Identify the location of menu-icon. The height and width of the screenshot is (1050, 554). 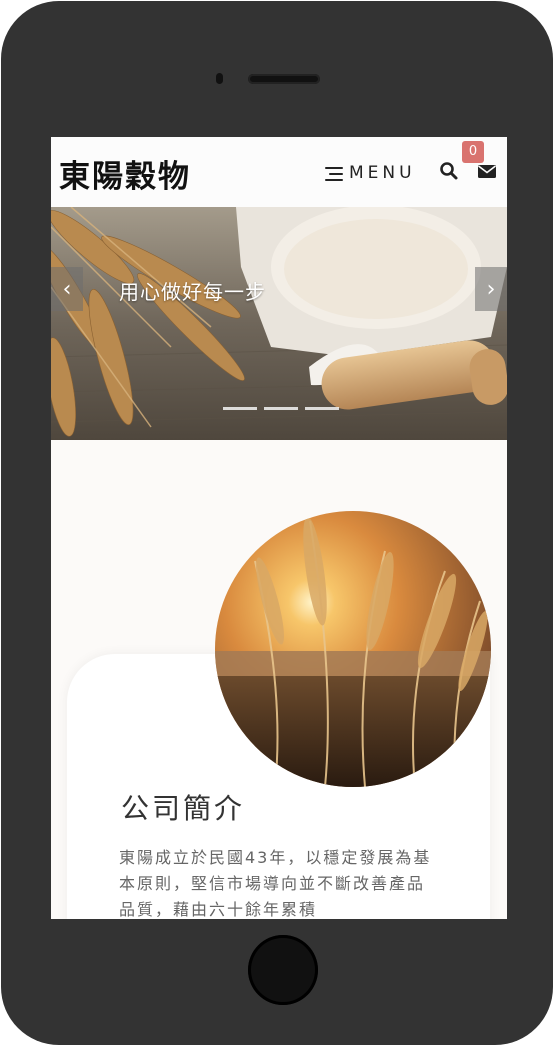
(334, 173).